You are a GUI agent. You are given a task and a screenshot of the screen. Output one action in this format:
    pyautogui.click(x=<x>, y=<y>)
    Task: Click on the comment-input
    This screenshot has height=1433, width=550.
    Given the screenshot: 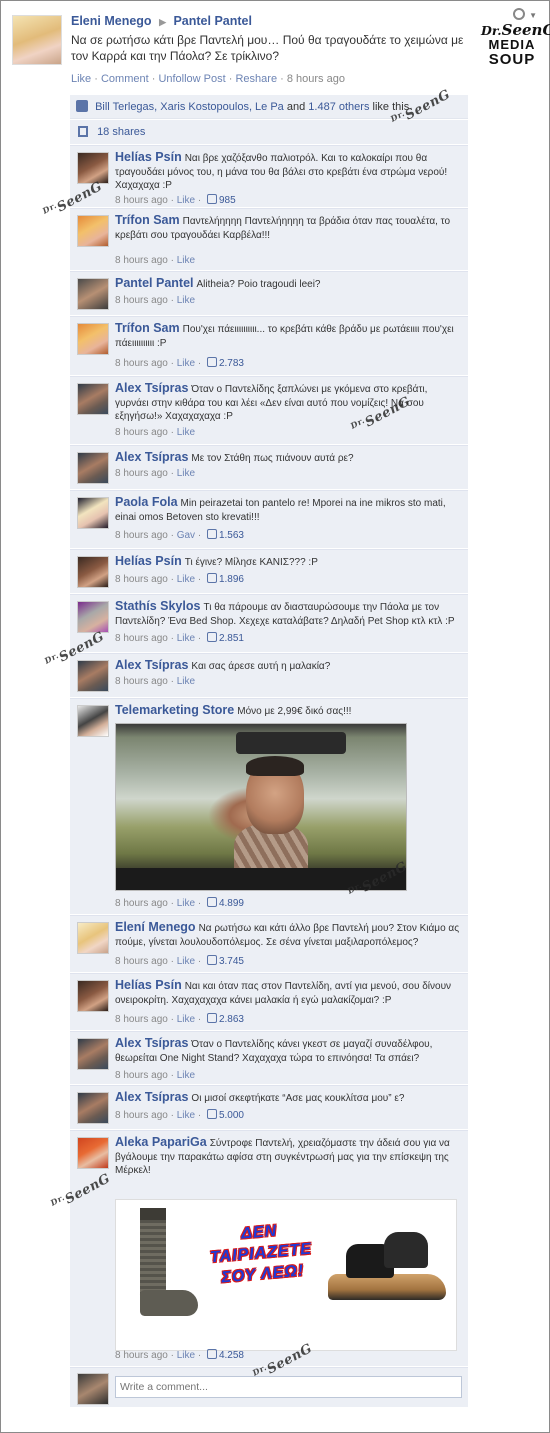 What is the action you would take?
    pyautogui.click(x=288, y=1387)
    